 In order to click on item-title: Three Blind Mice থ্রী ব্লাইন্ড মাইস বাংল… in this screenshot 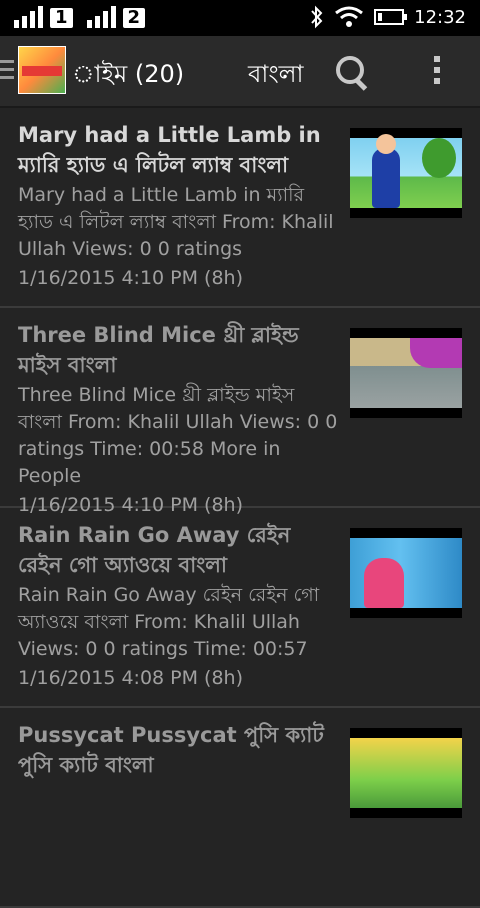, I will do `click(158, 350)`.